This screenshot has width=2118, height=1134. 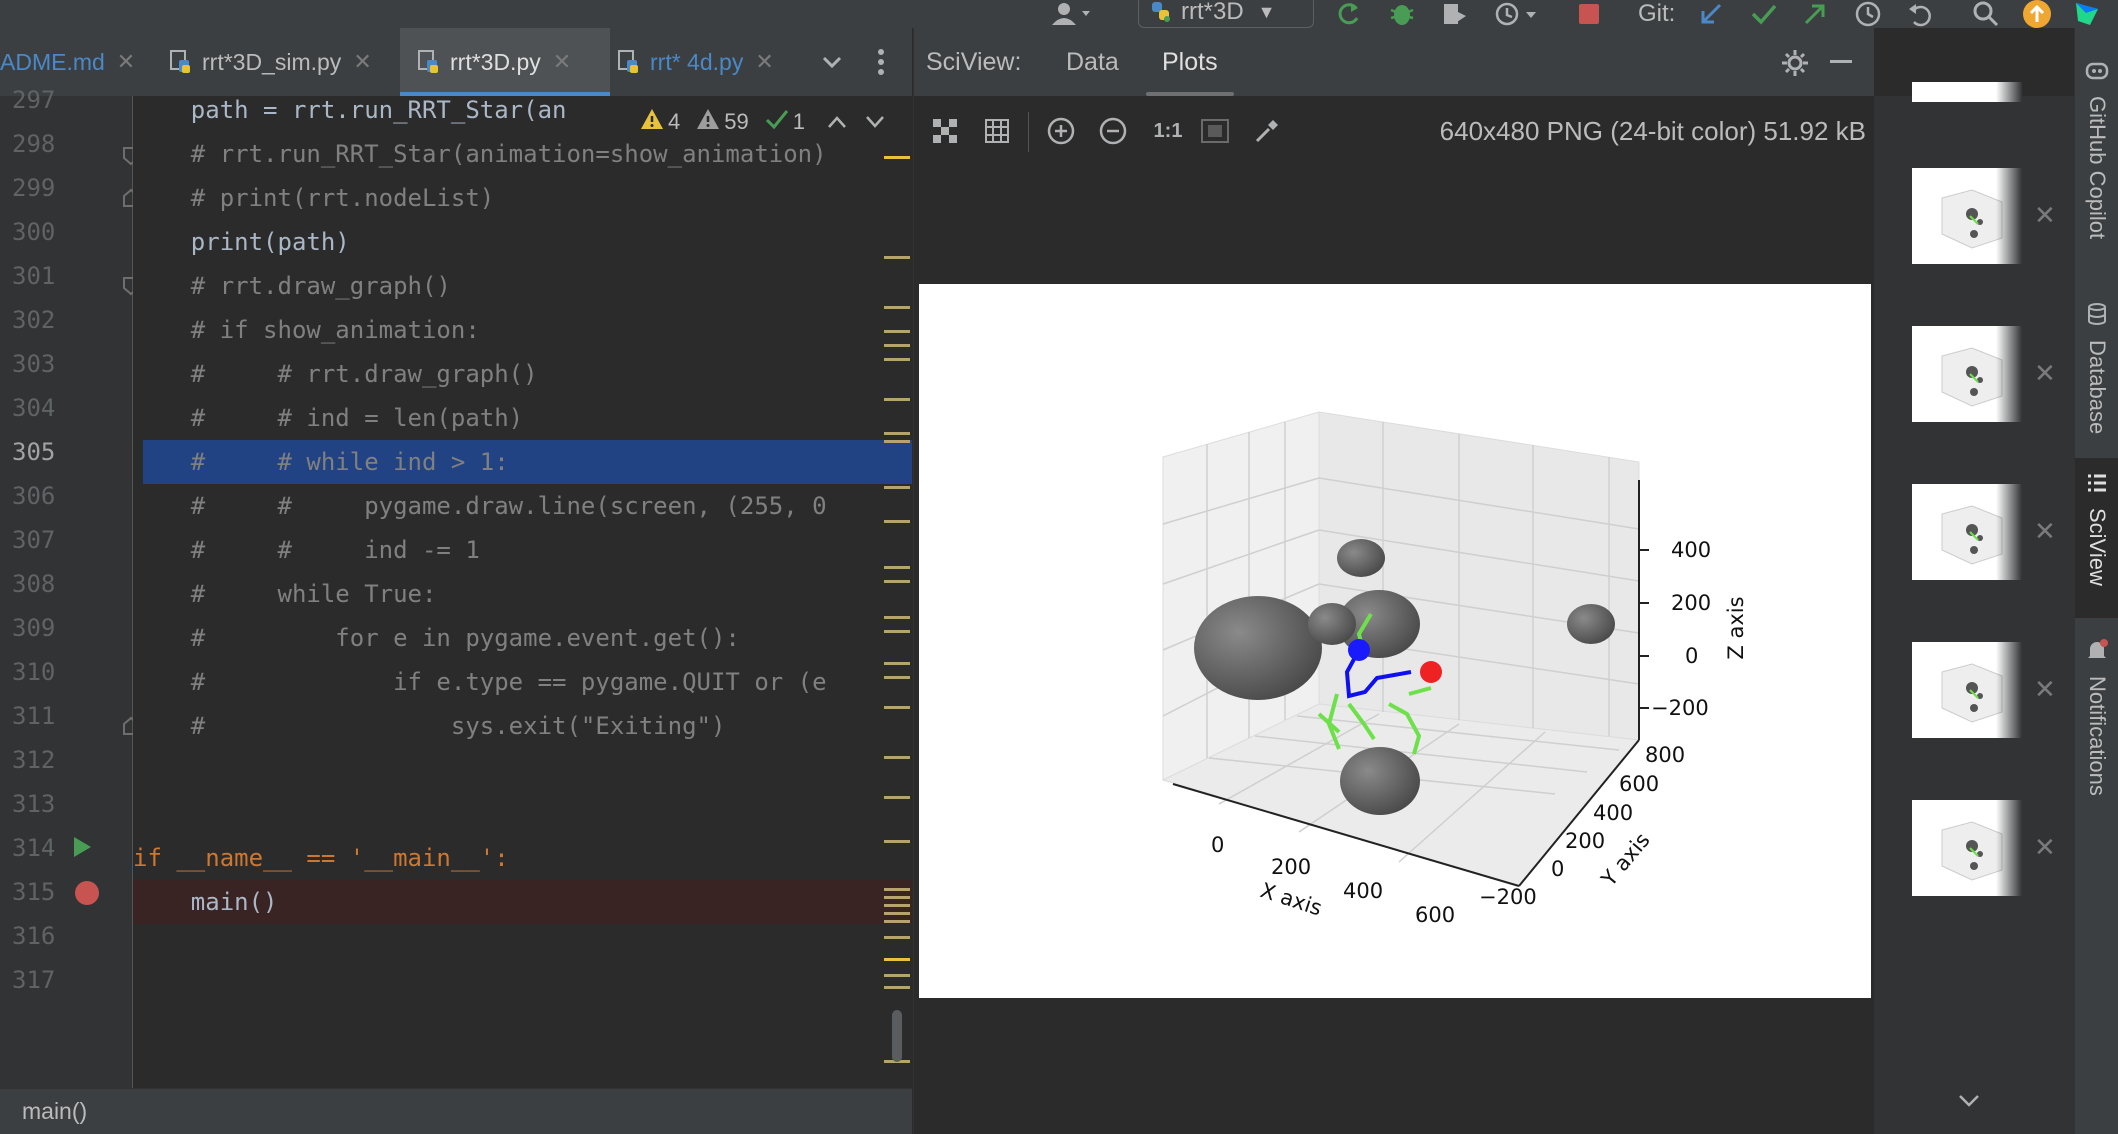 What do you see at coordinates (1841, 61) in the screenshot?
I see `minimize-icon` at bounding box center [1841, 61].